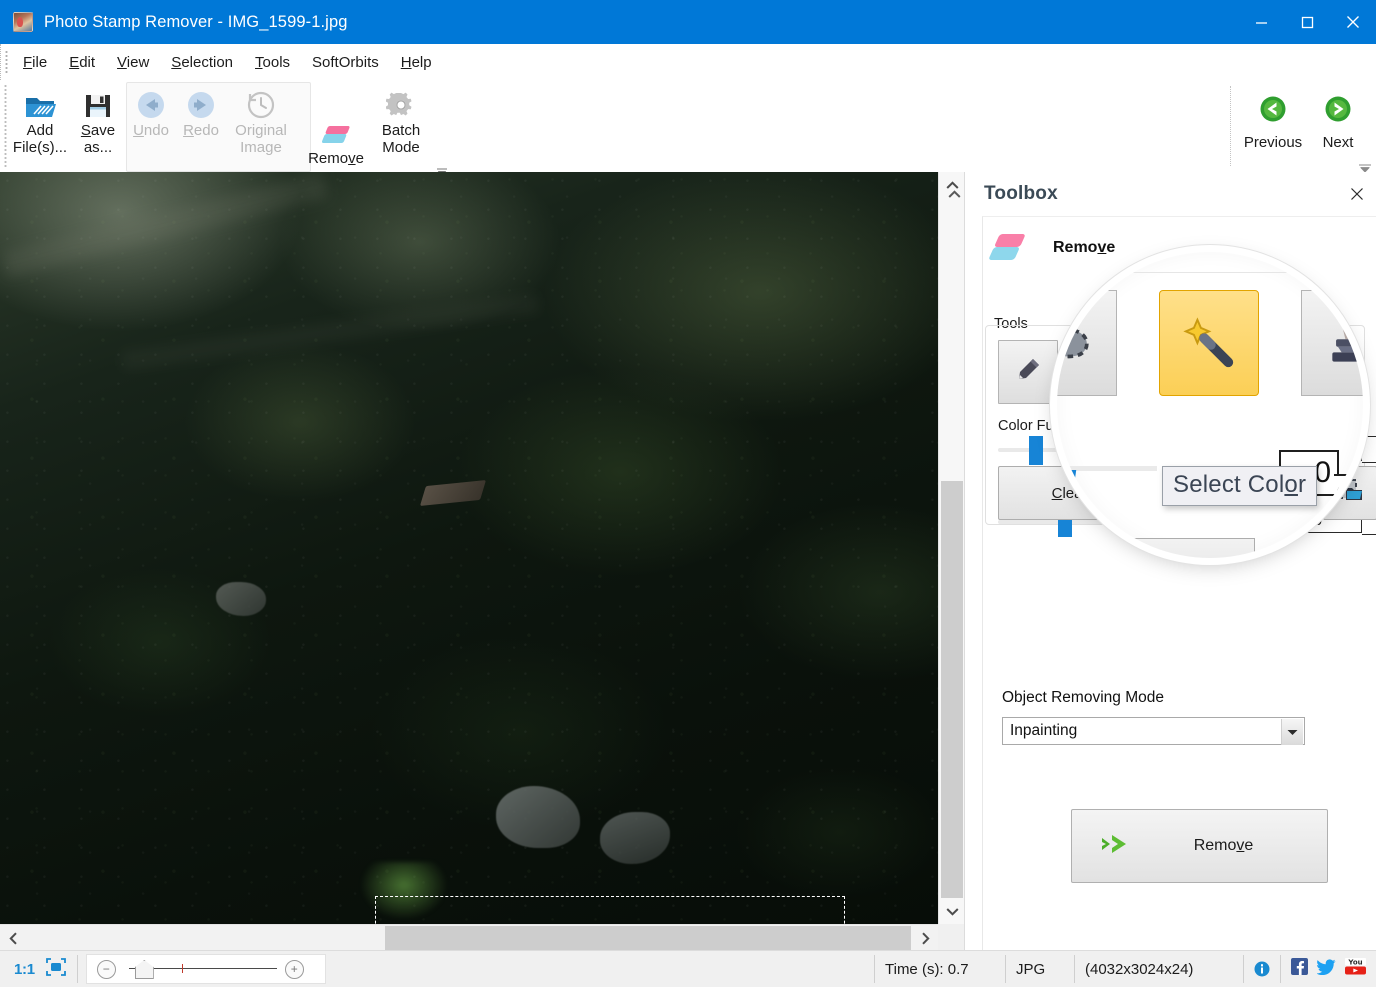 The image size is (1376, 987). Describe the element at coordinates (144, 969) in the screenshot. I see `zoom-slider-handle` at that location.